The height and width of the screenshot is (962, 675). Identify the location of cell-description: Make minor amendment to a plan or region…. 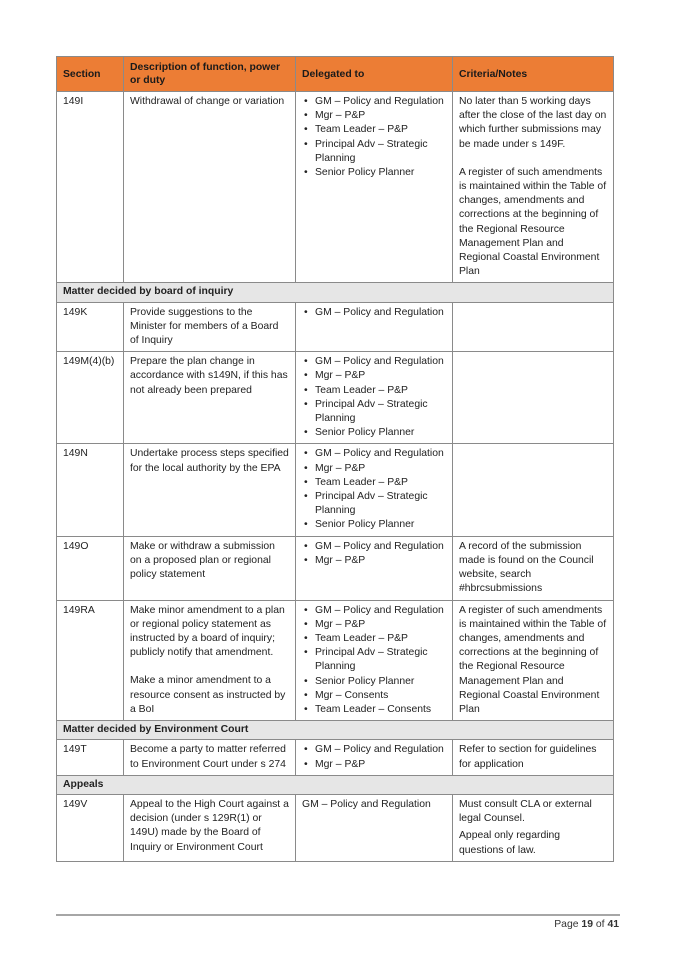
(209, 660).